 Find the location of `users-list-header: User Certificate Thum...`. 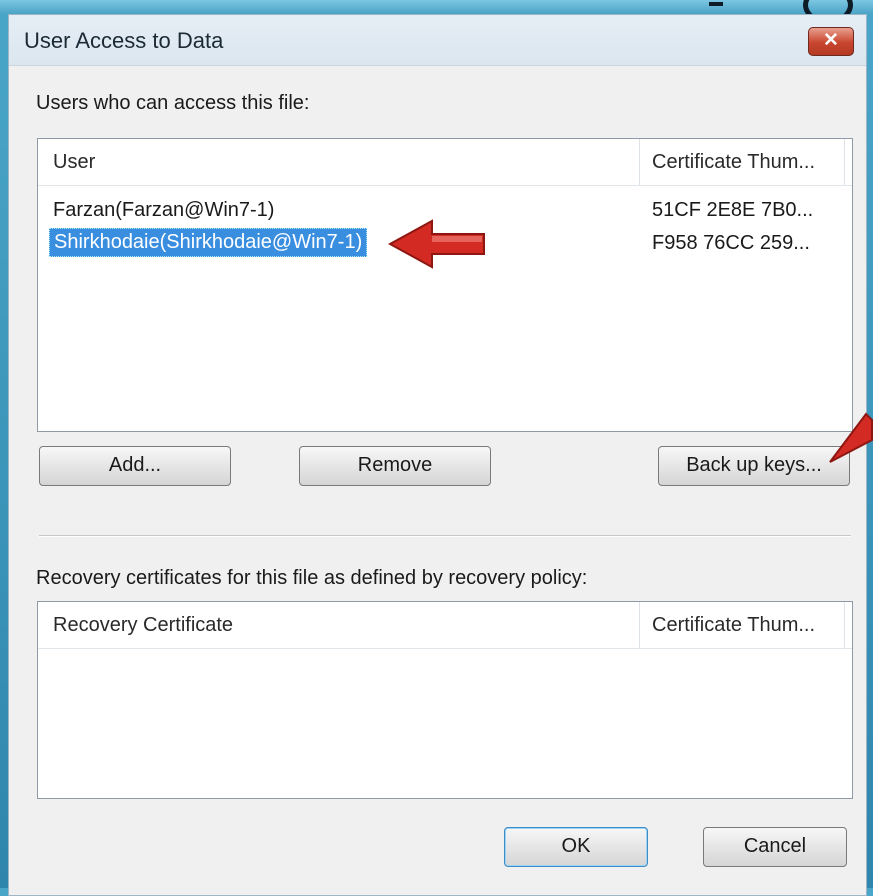

users-list-header: User Certificate Thum... is located at coordinates (445, 162).